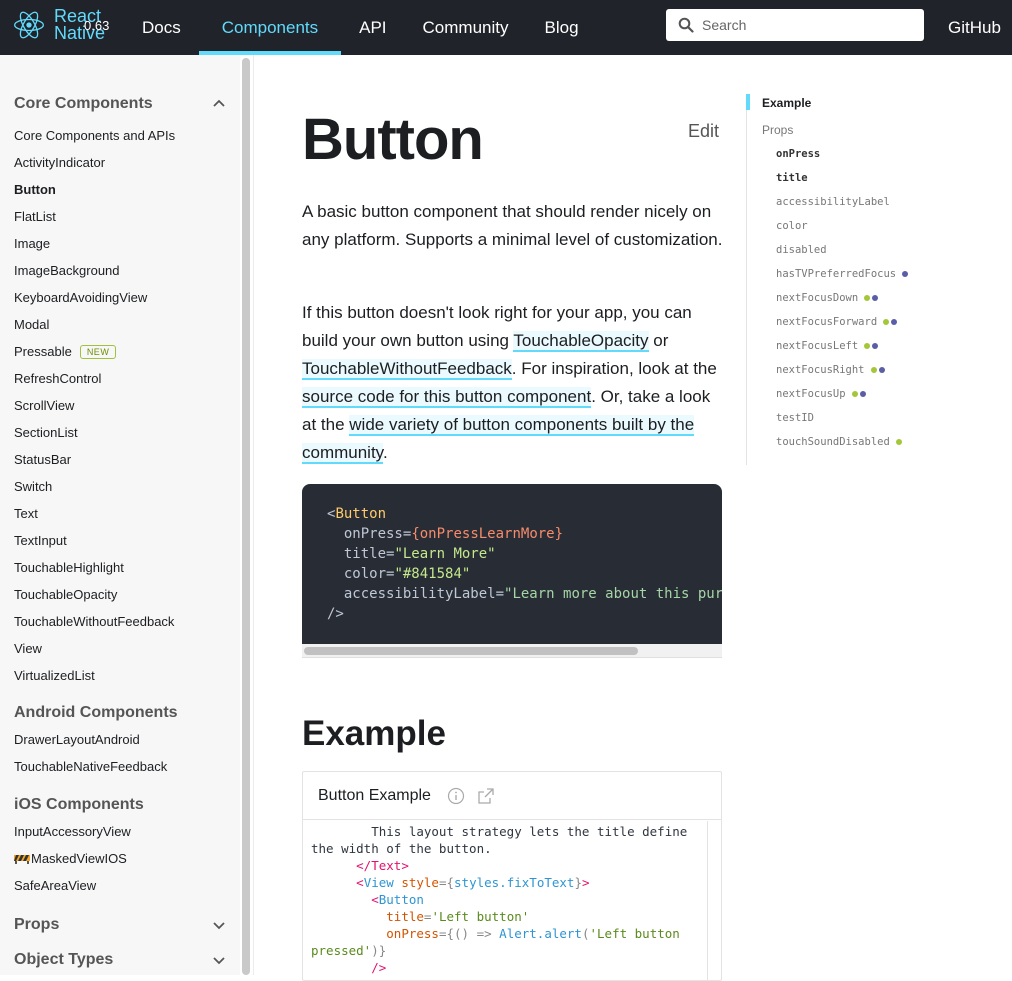  I want to click on toc-prop-color: color, so click(792, 226).